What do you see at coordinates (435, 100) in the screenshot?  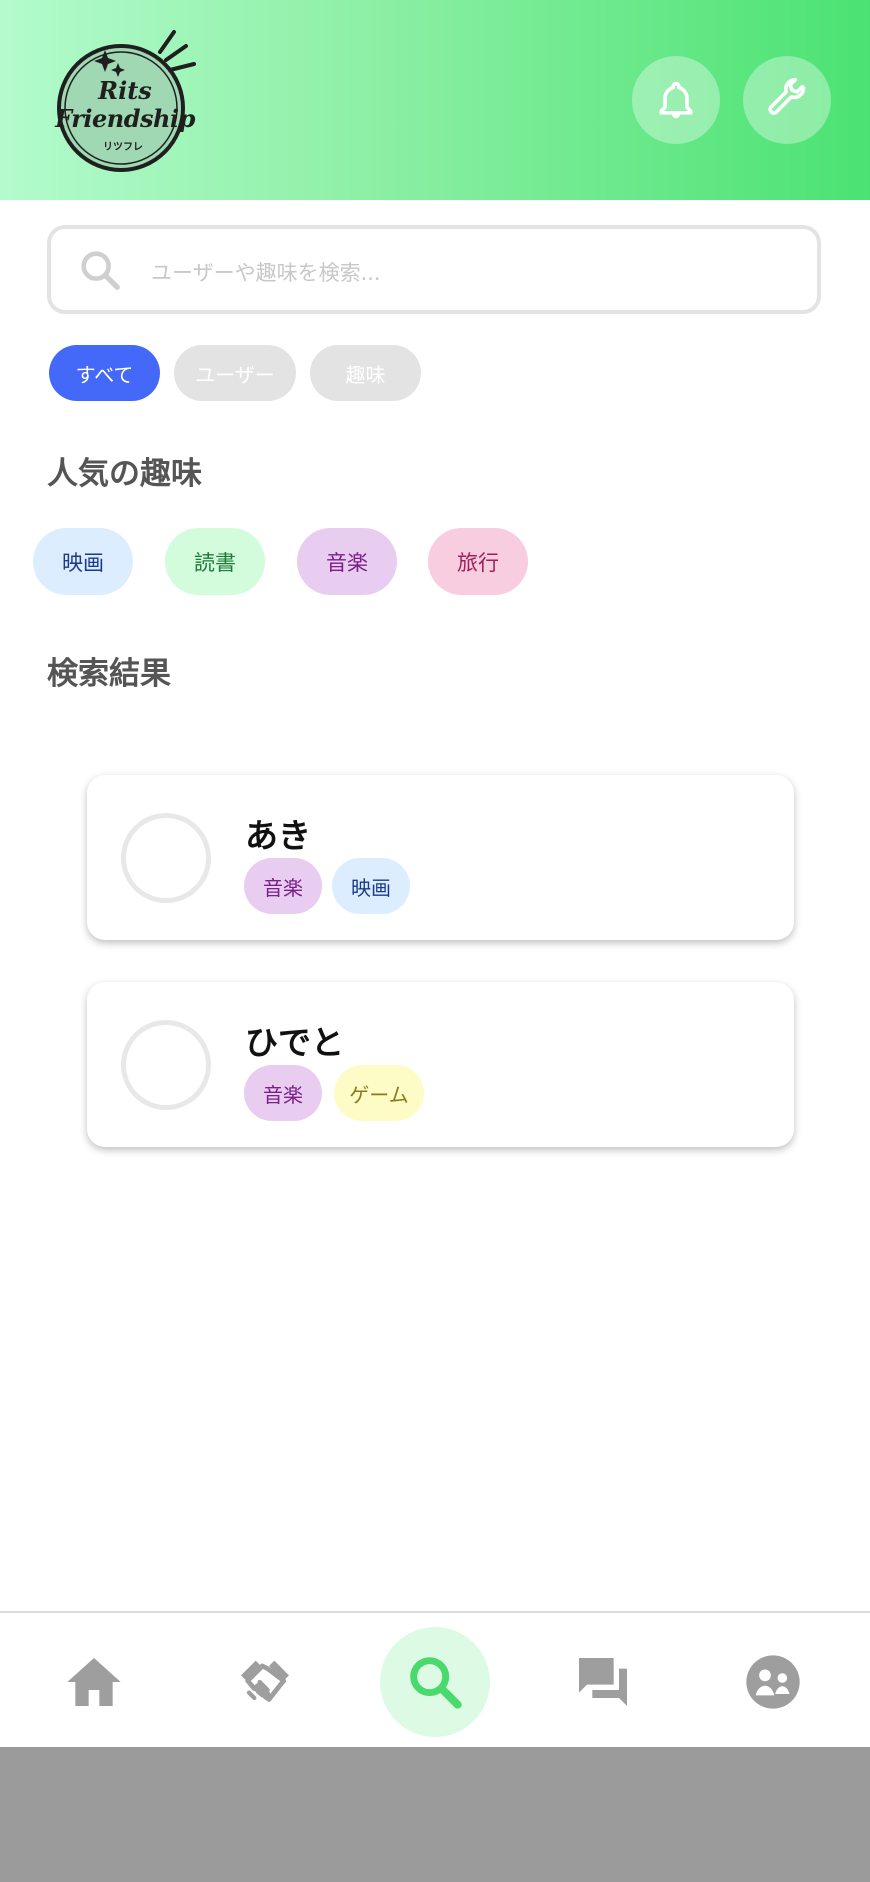 I see `app-header: Rits Friendship リツフレ` at bounding box center [435, 100].